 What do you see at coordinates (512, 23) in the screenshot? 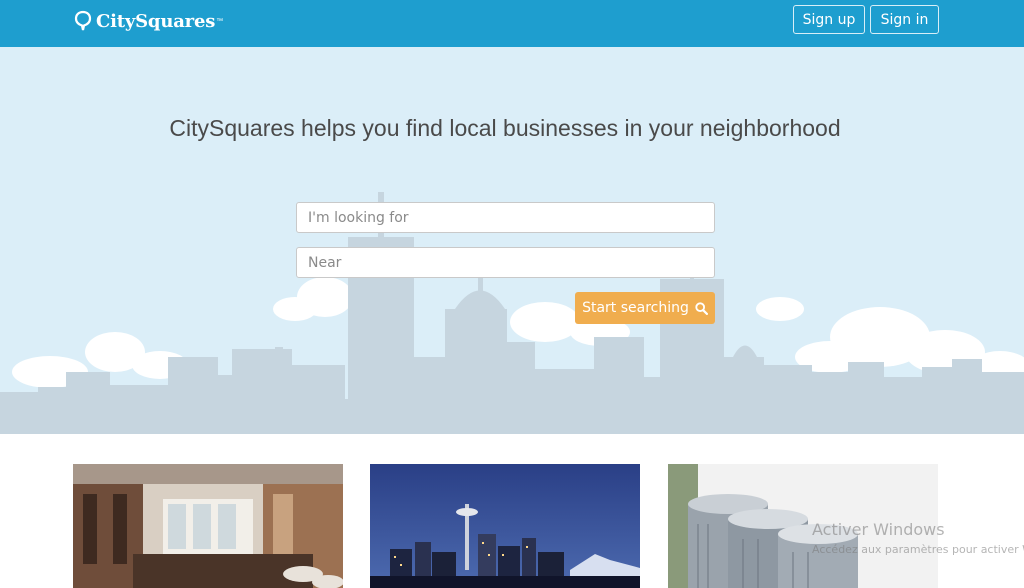
I see `top-navbar: CitySquares ™ Sign up Sign in` at bounding box center [512, 23].